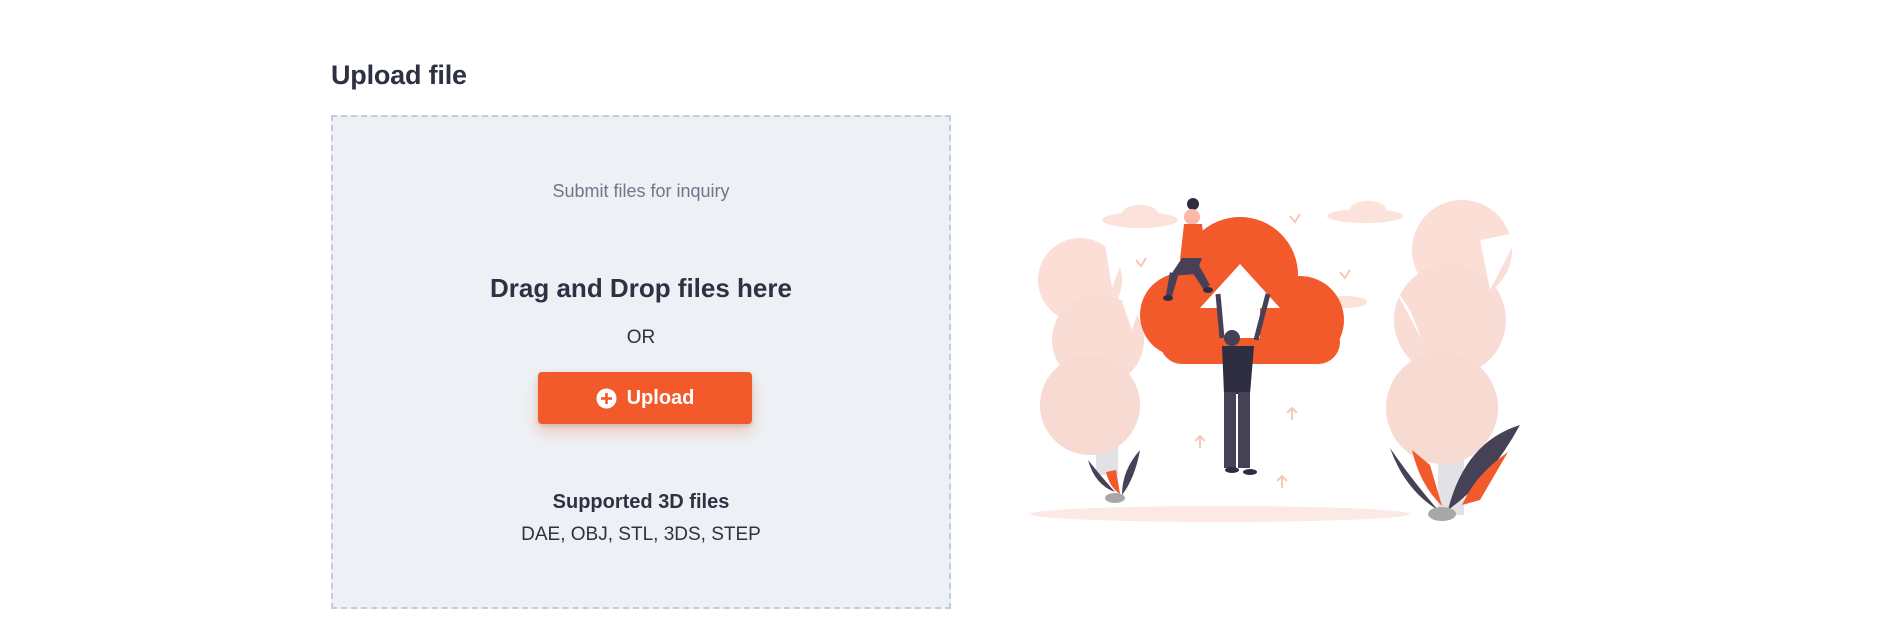  Describe the element at coordinates (1275, 360) in the screenshot. I see `cloud-upload-illustration` at that location.